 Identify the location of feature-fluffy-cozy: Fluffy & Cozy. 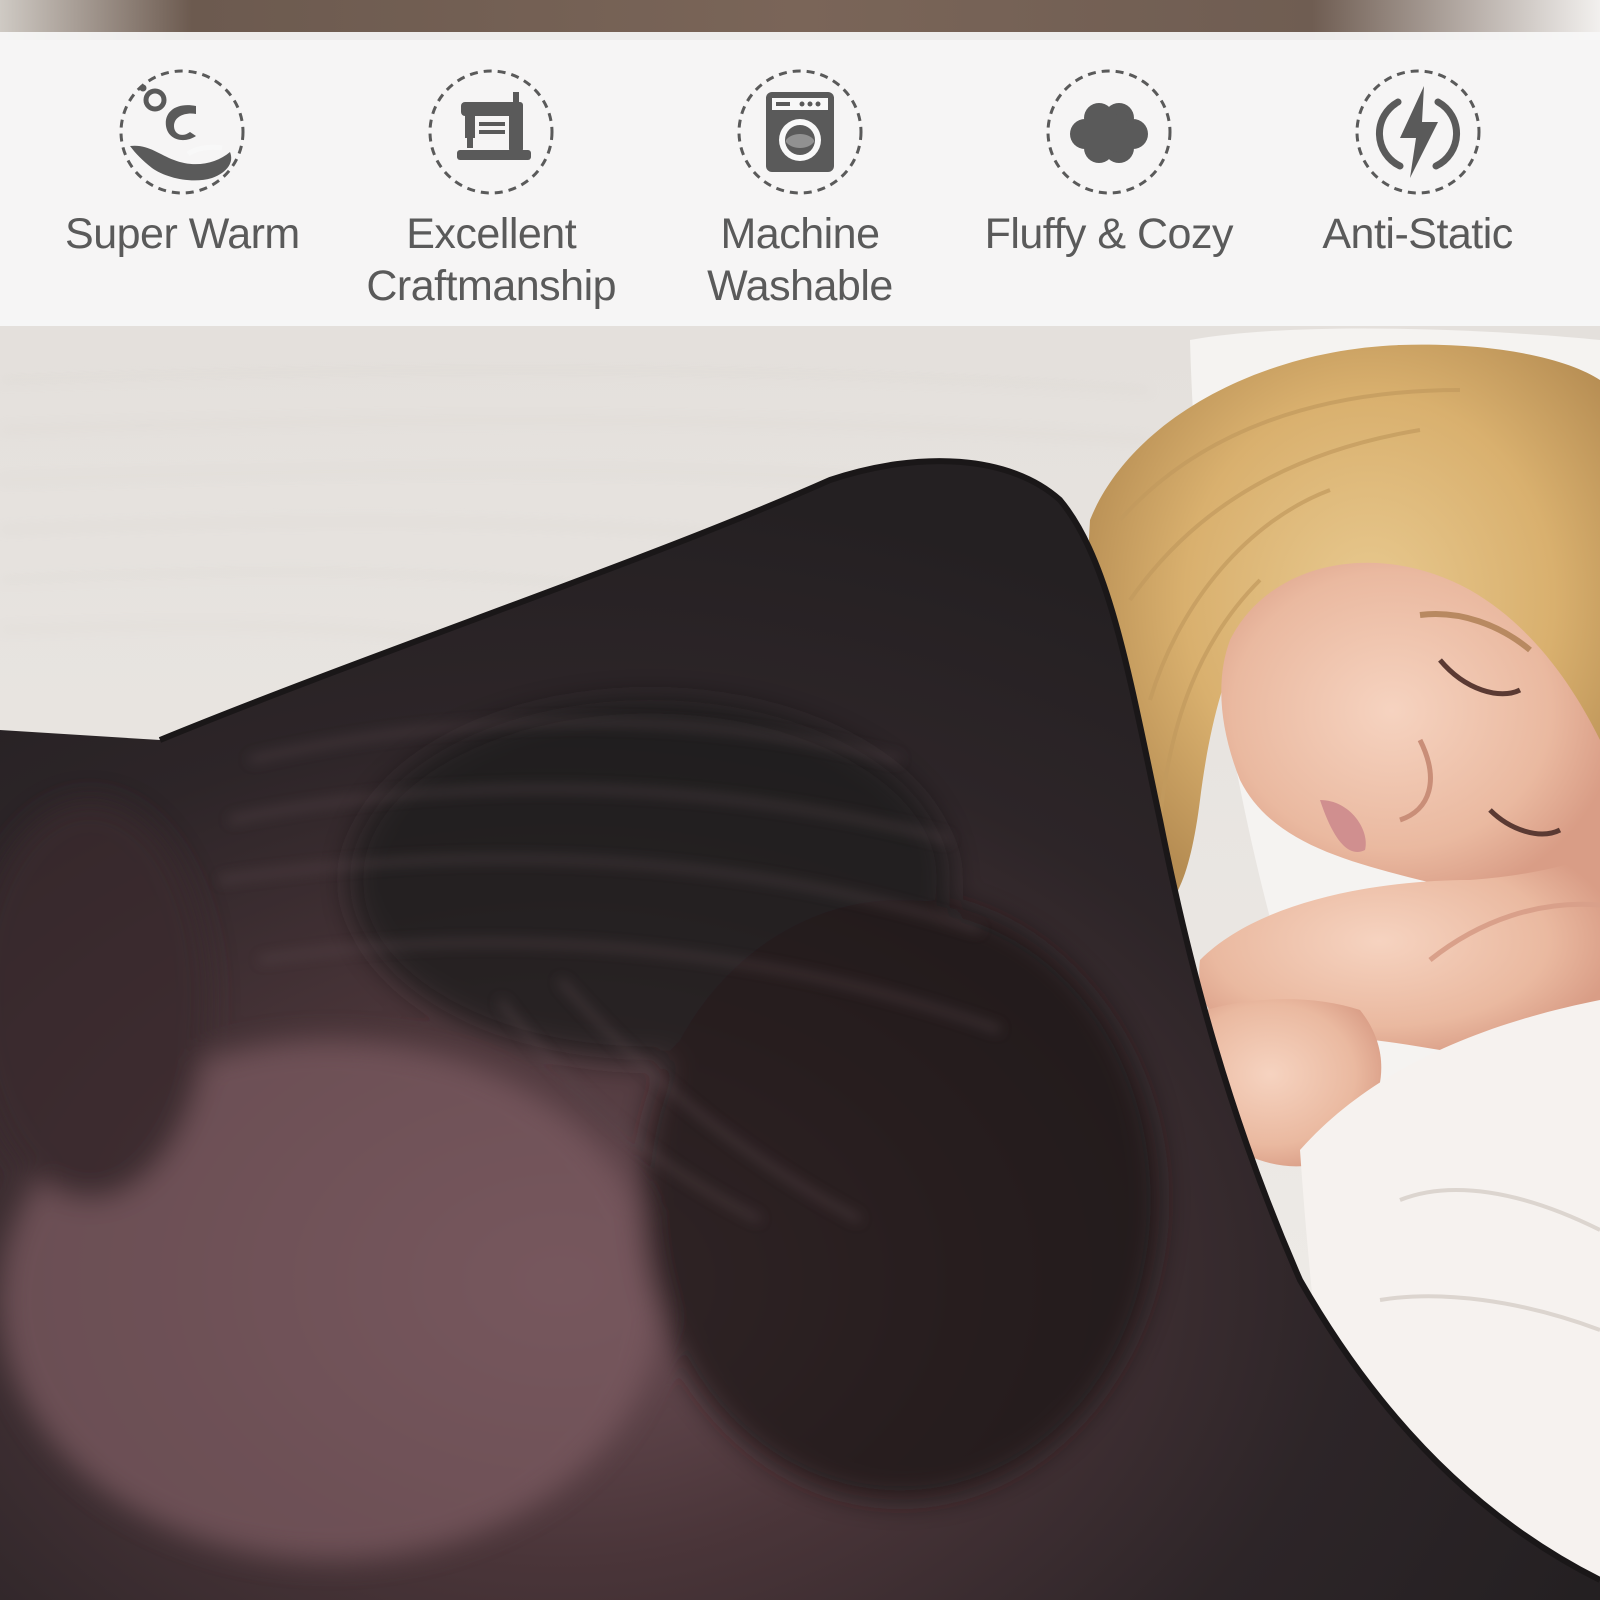
(1109, 164).